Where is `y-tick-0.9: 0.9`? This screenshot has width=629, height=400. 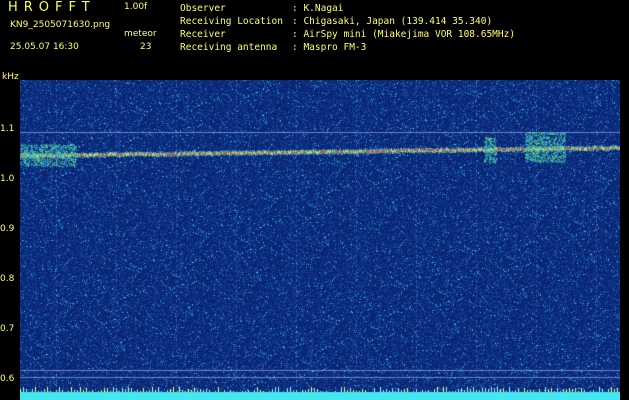 y-tick-0.9: 0.9 is located at coordinates (7, 229).